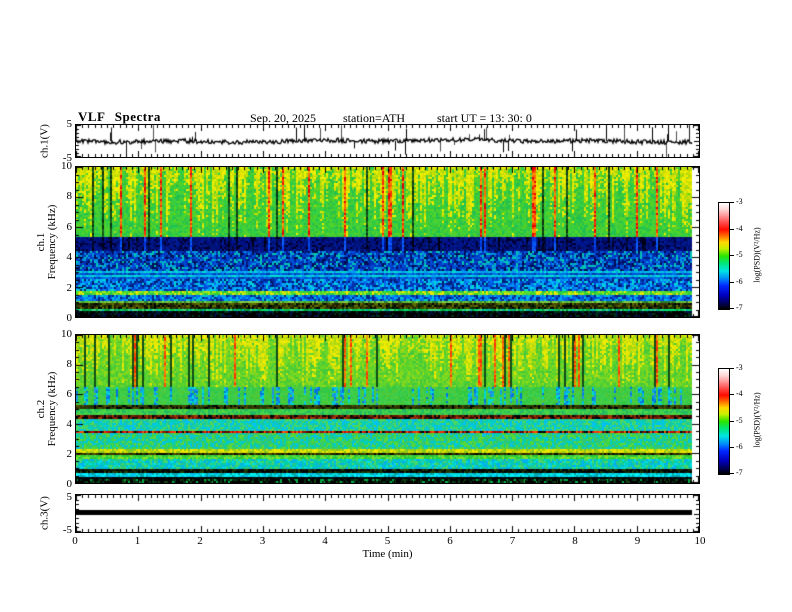 The height and width of the screenshot is (612, 792). What do you see at coordinates (44, 141) in the screenshot?
I see `ch1-voltage-axis-label: ch.1(V)` at bounding box center [44, 141].